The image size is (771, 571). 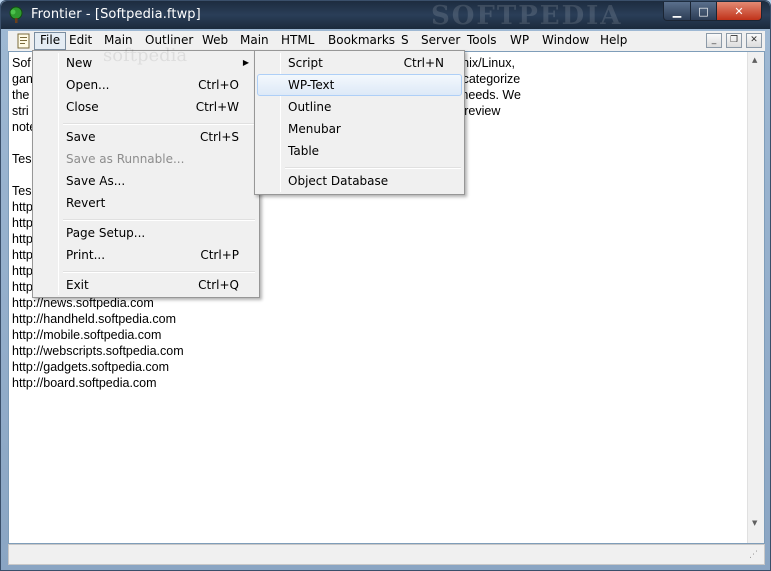 I want to click on menu-wp: WP, so click(x=519, y=41).